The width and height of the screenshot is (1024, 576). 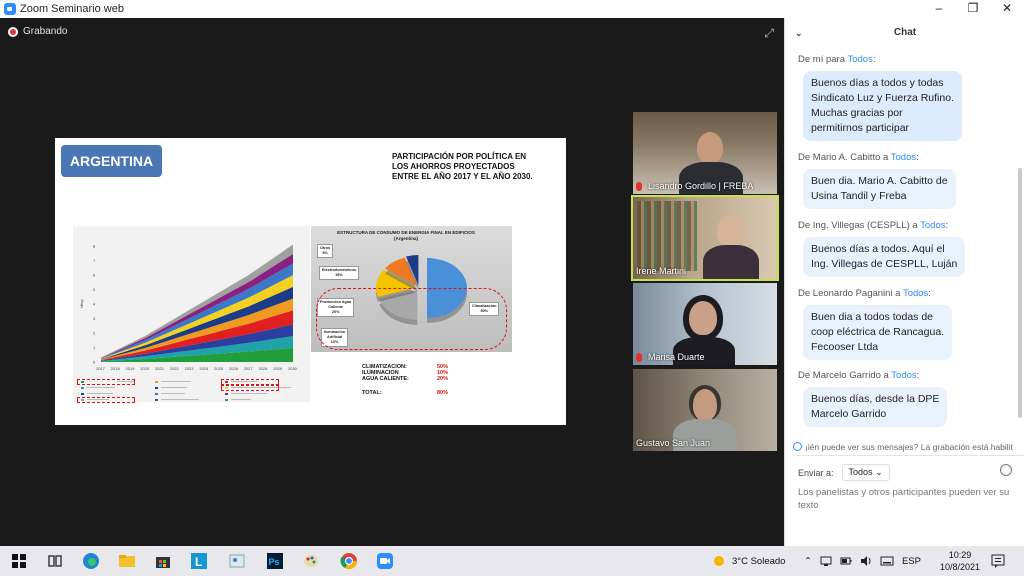 I want to click on message-line: Usina Tandil y Freba, so click(x=859, y=196).